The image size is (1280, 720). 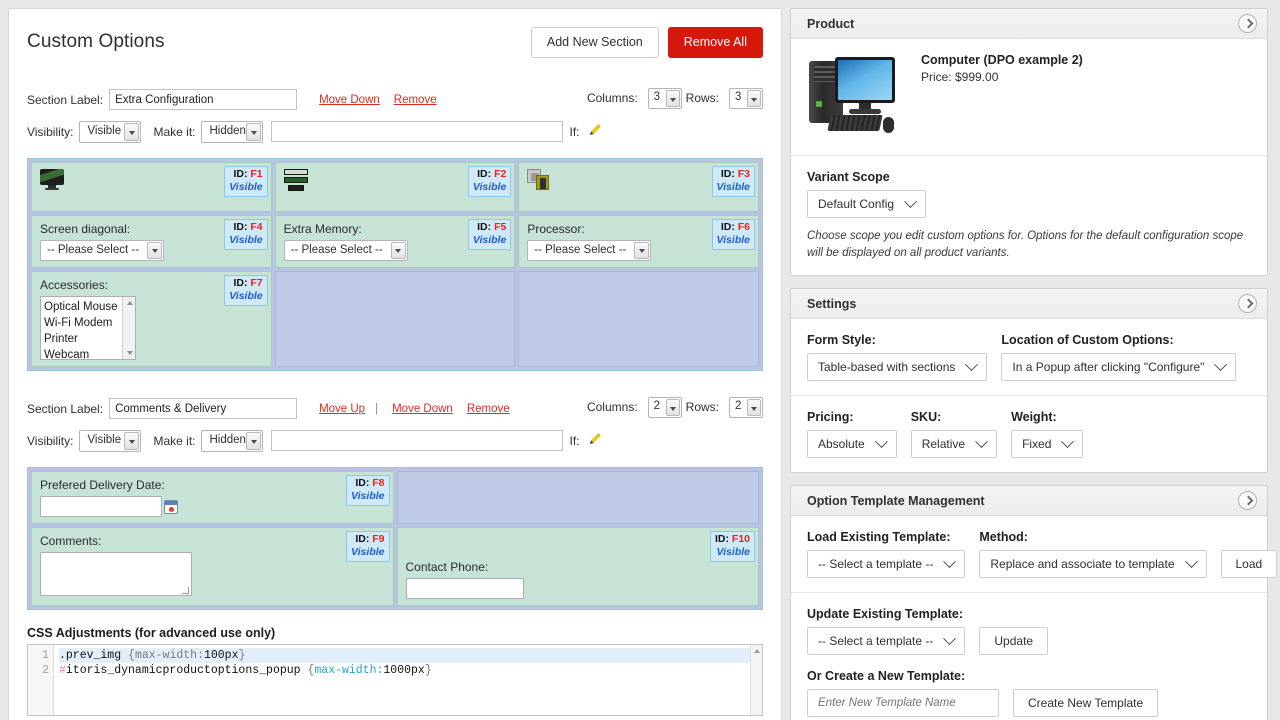 I want to click on form-style-label: Form Style:, so click(x=841, y=340).